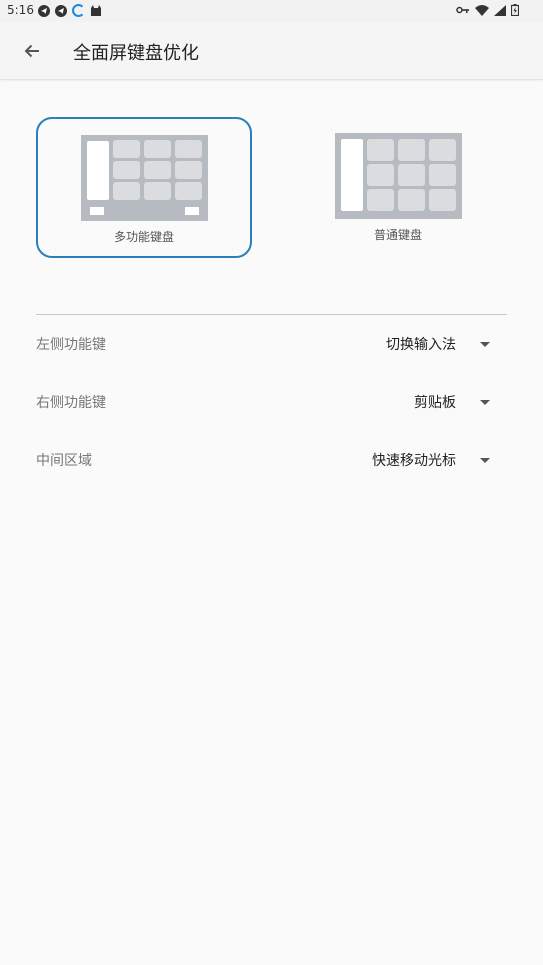 The height and width of the screenshot is (965, 543). I want to click on setting-label: 中间区域, so click(64, 461).